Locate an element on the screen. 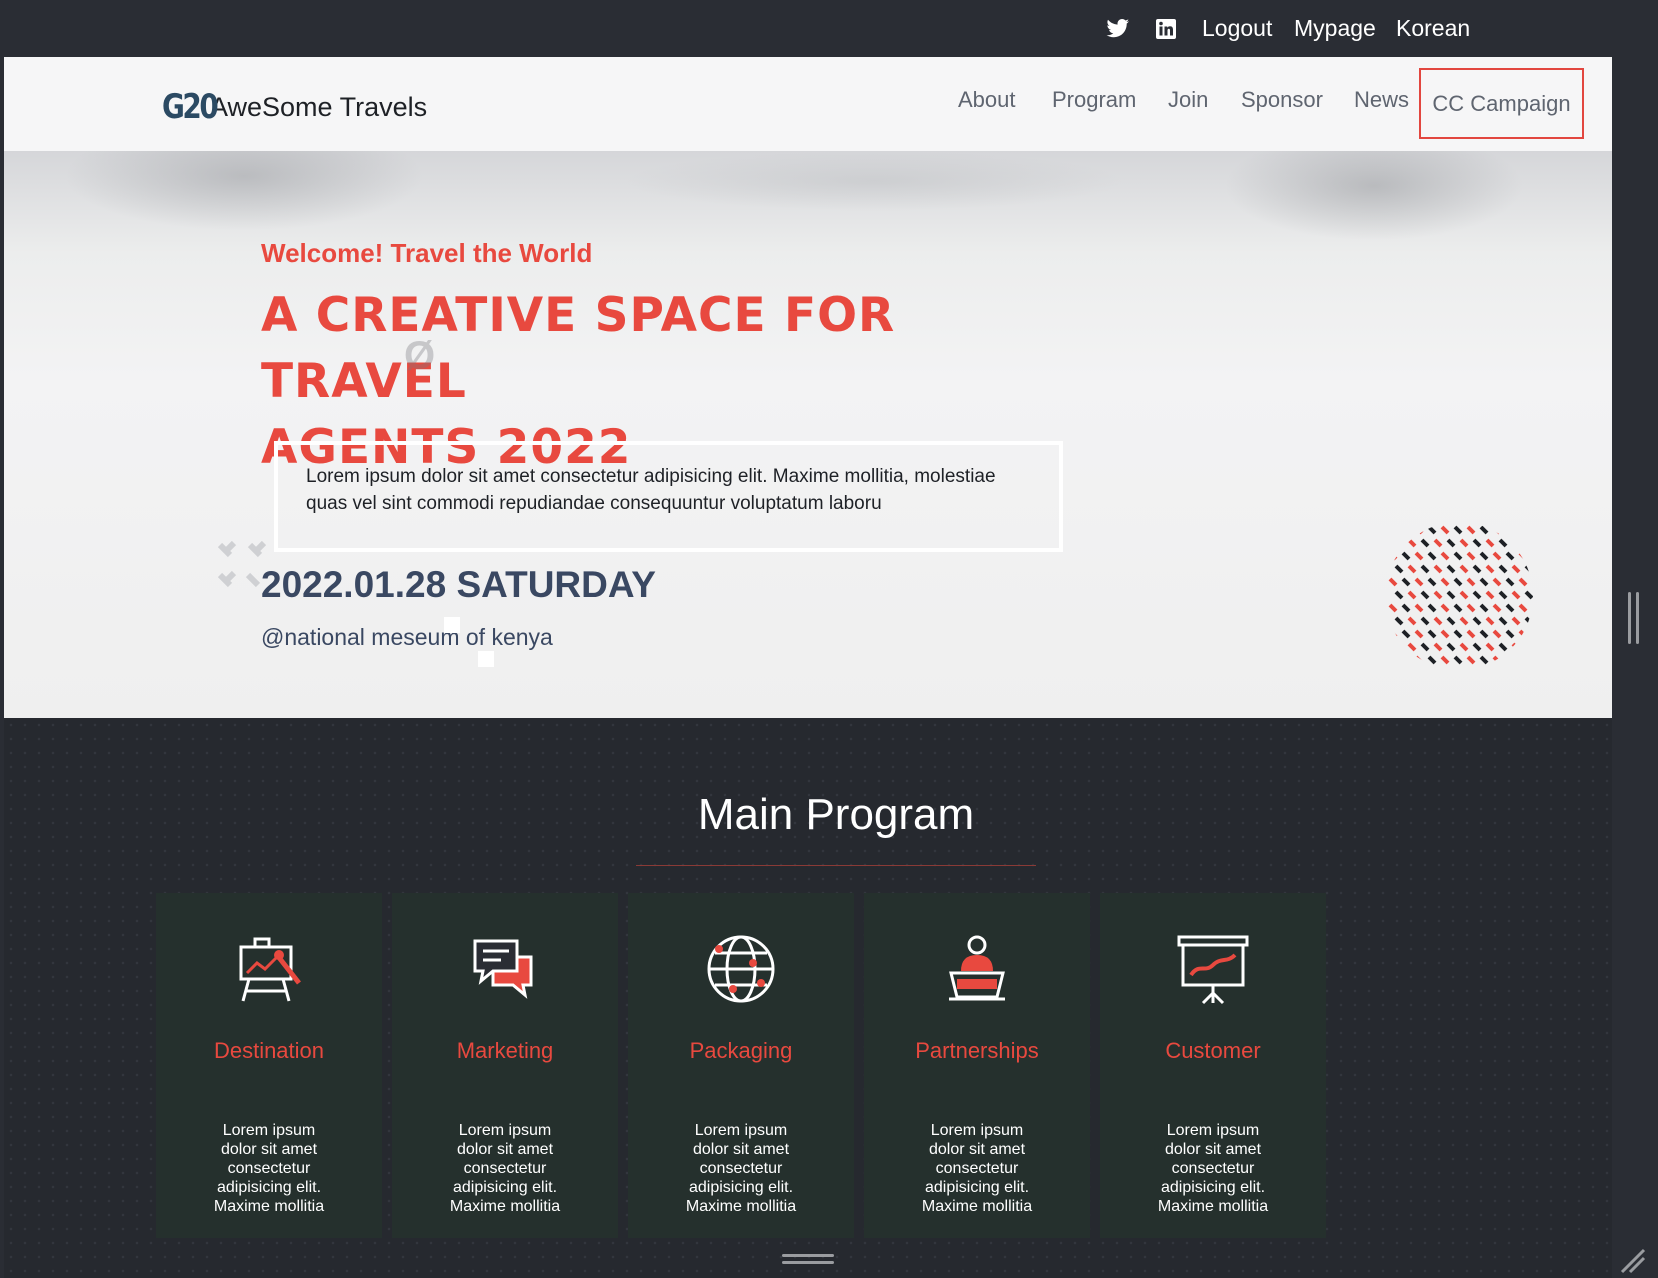 This screenshot has width=1658, height=1278. nav-cc-campaign: CC Campaign is located at coordinates (1501, 103).